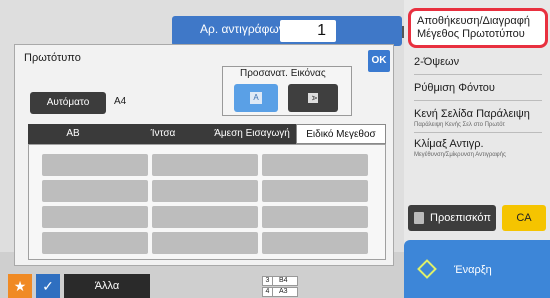  I want to click on menu-item-label: Ρύθμιση Φόντου, so click(454, 88).